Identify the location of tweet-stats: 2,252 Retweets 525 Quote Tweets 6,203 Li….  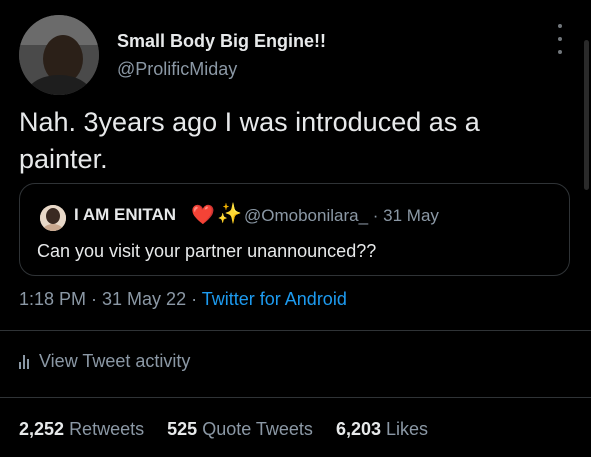
(232, 429).